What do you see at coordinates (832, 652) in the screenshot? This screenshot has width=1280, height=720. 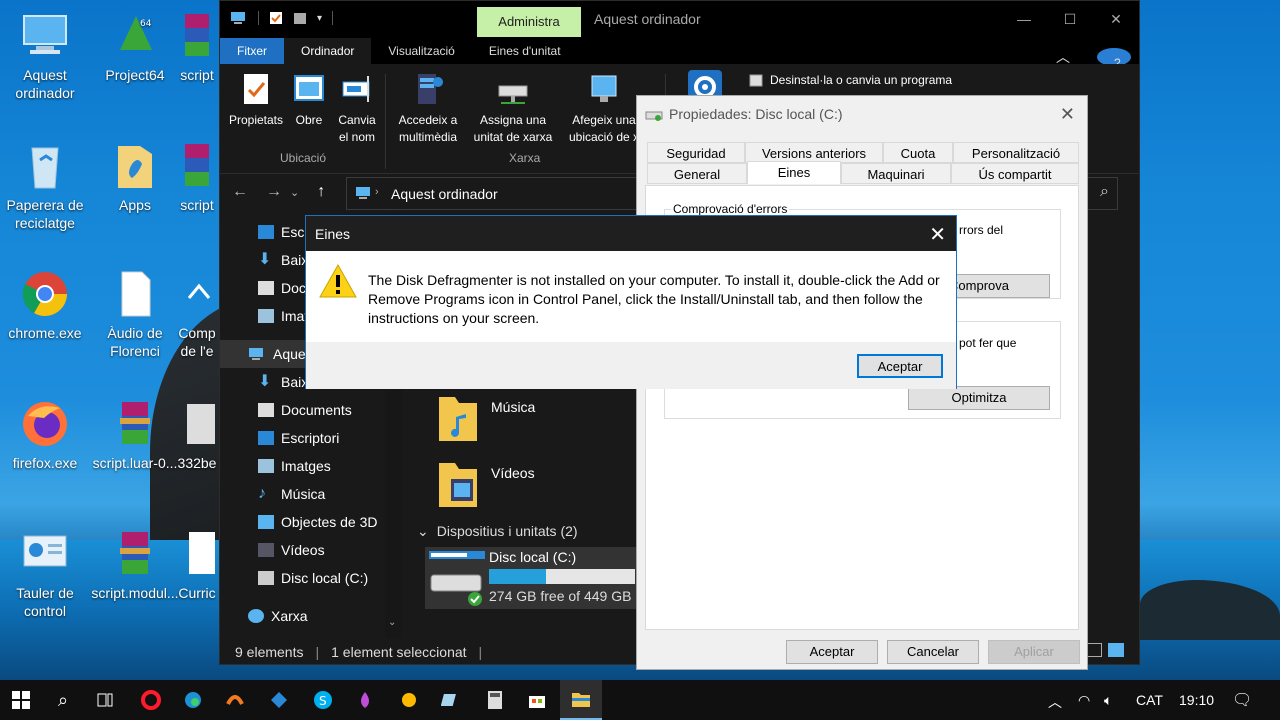 I see `aceptar-button: Aceptar` at bounding box center [832, 652].